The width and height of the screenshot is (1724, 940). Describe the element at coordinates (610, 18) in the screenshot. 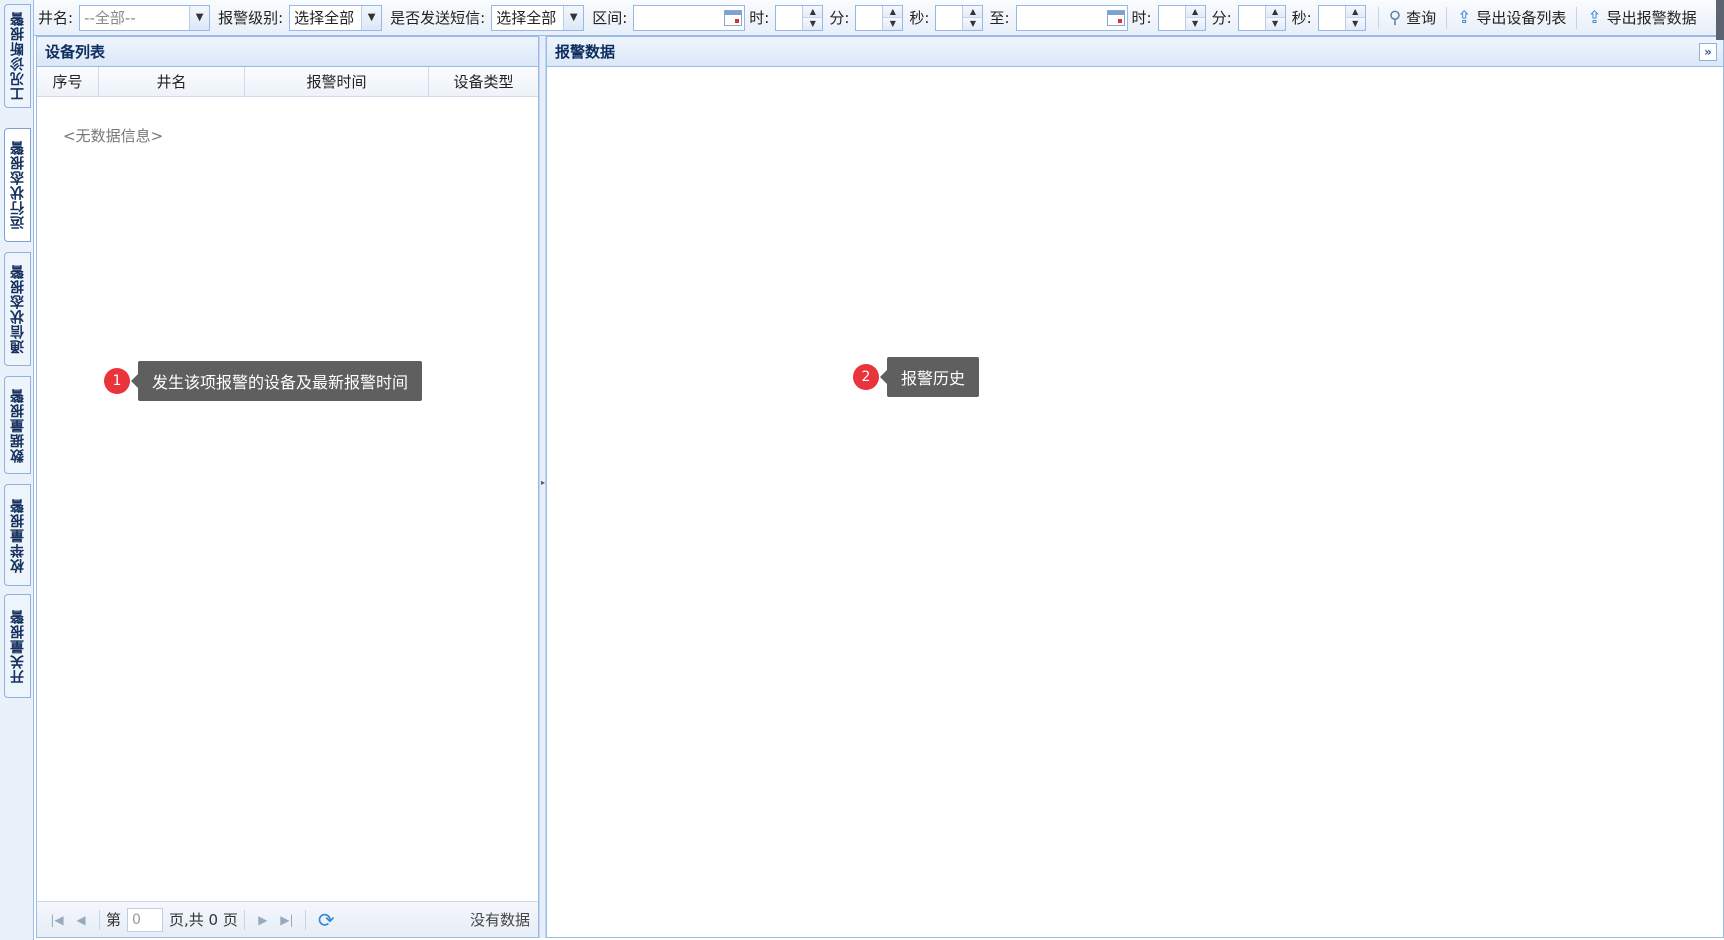

I see `range-label: 区间:` at that location.